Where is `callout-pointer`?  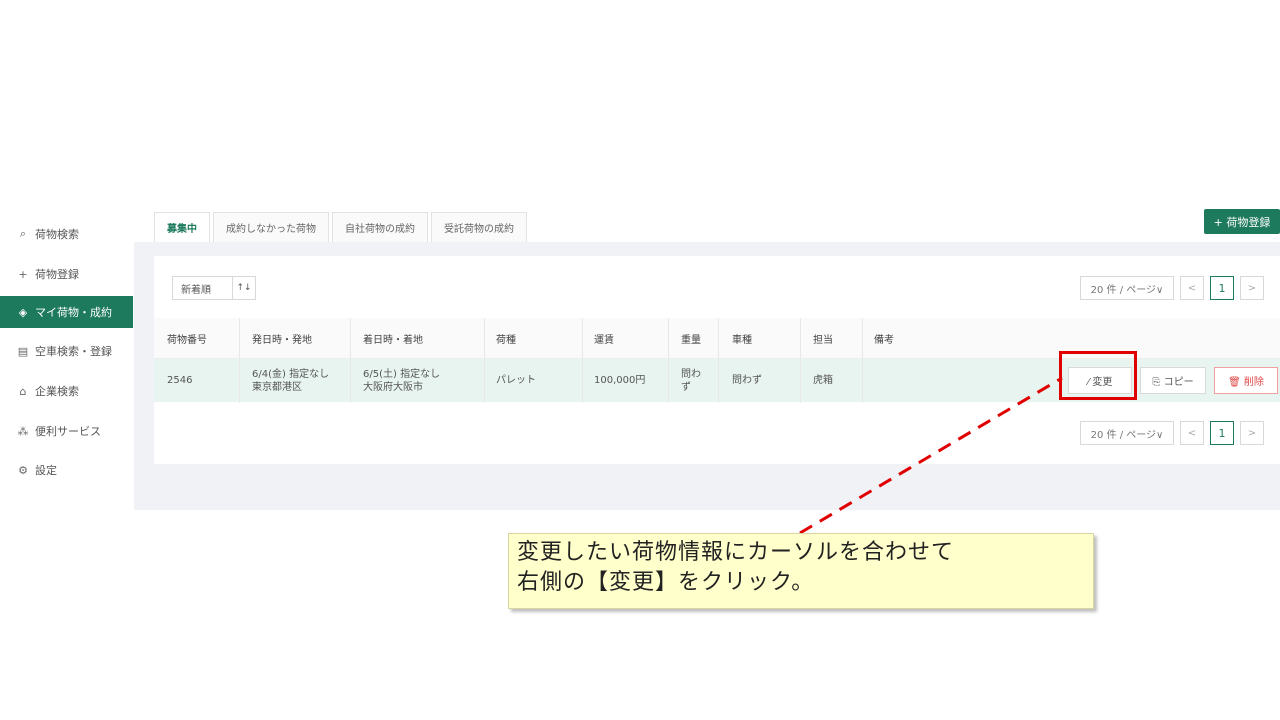
callout-pointer is located at coordinates (931, 455).